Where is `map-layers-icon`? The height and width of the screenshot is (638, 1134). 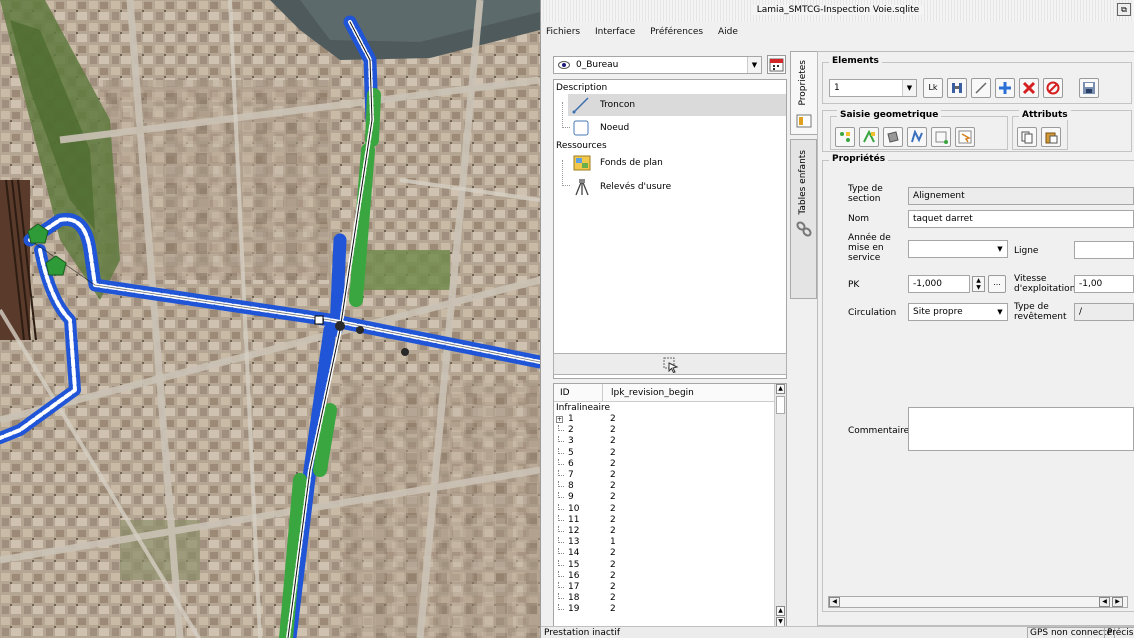
map-layers-icon is located at coordinates (582, 163).